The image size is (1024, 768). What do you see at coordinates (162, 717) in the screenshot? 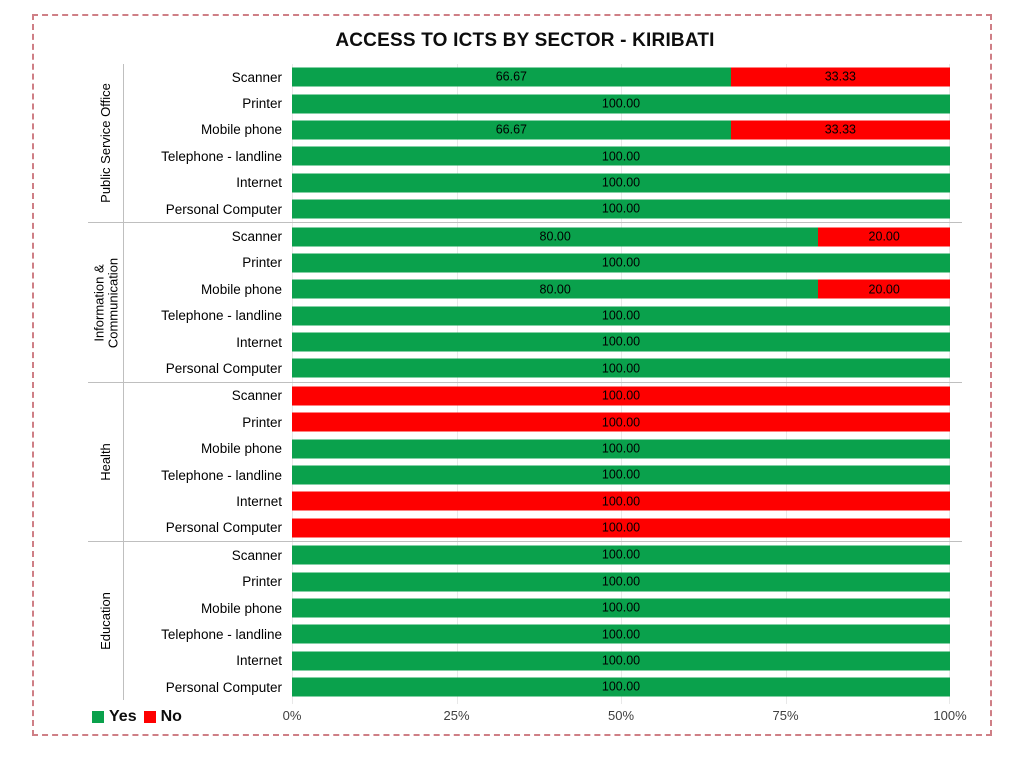
I see `legend-item-no: No` at bounding box center [162, 717].